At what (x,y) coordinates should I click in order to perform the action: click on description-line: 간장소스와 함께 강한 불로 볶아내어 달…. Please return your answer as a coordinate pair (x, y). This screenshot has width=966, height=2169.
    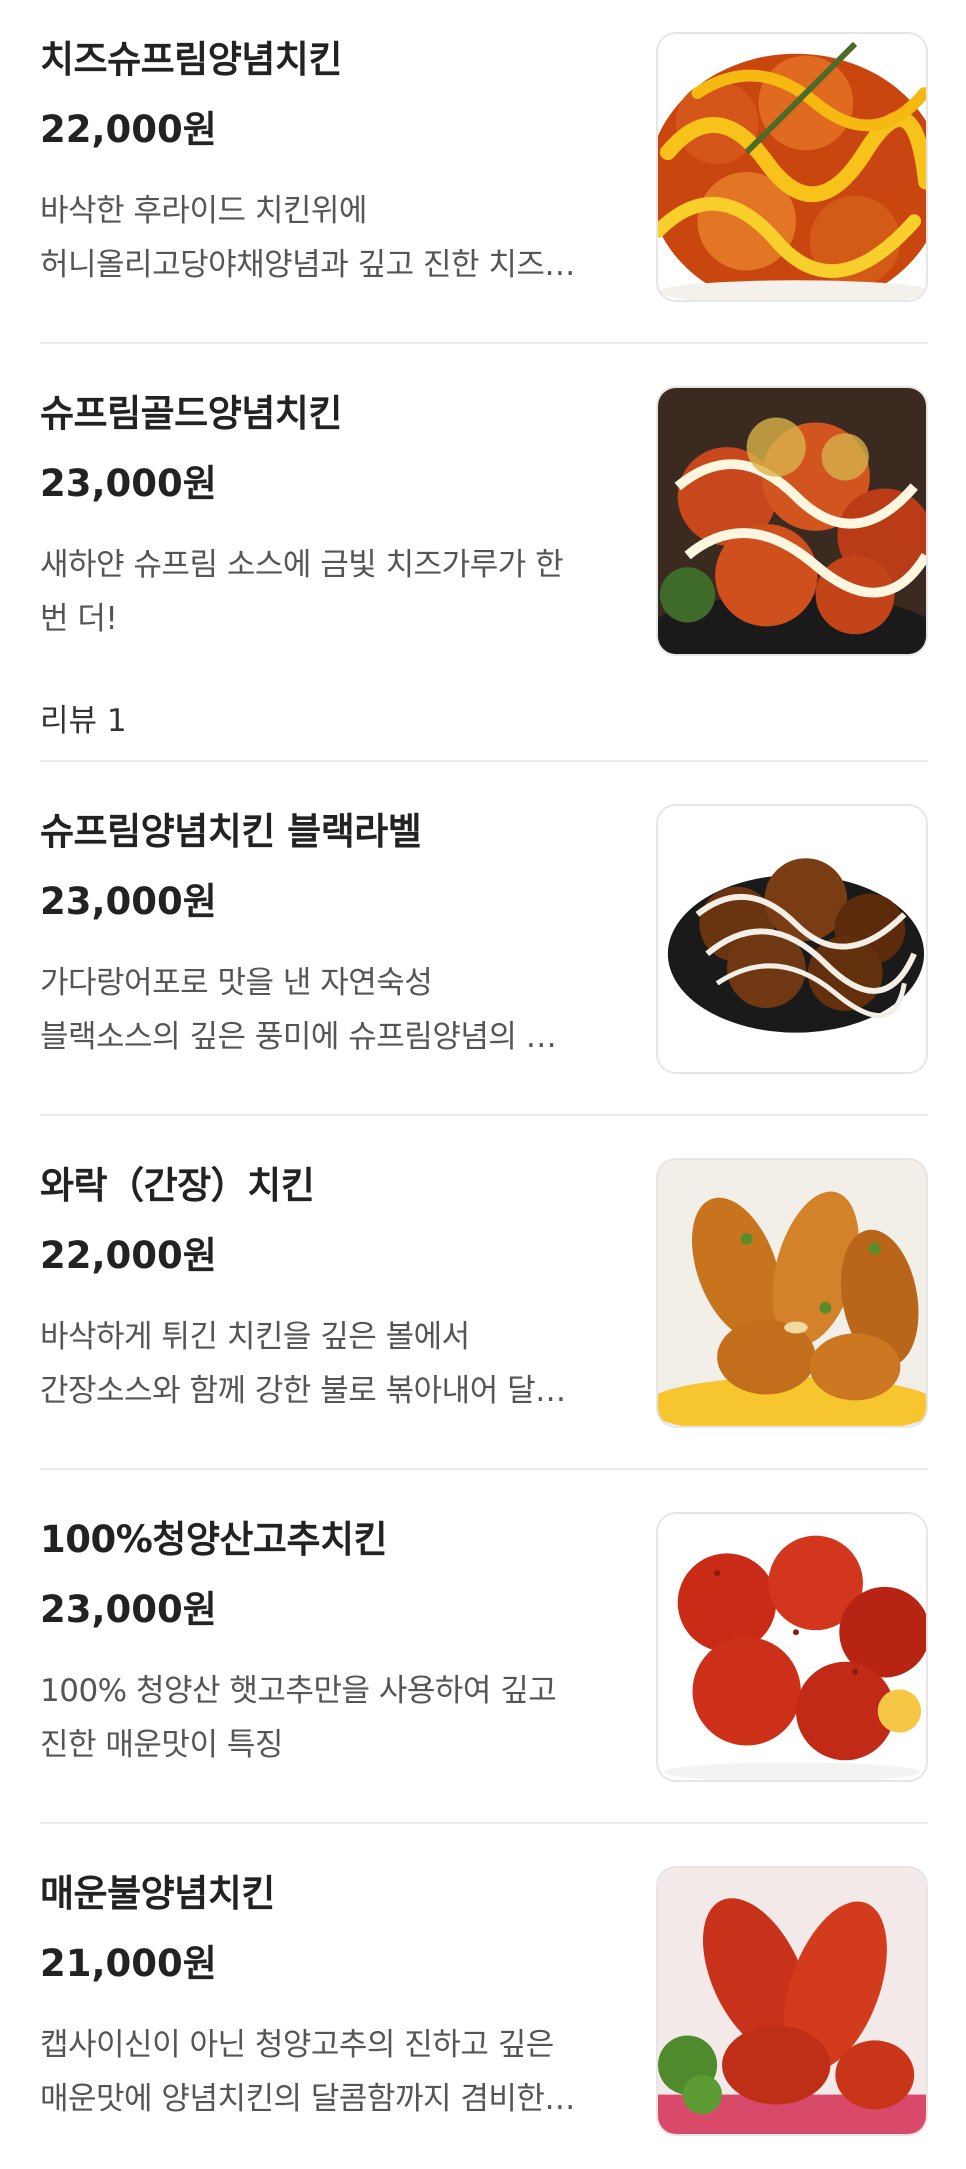
    Looking at the image, I should click on (303, 1391).